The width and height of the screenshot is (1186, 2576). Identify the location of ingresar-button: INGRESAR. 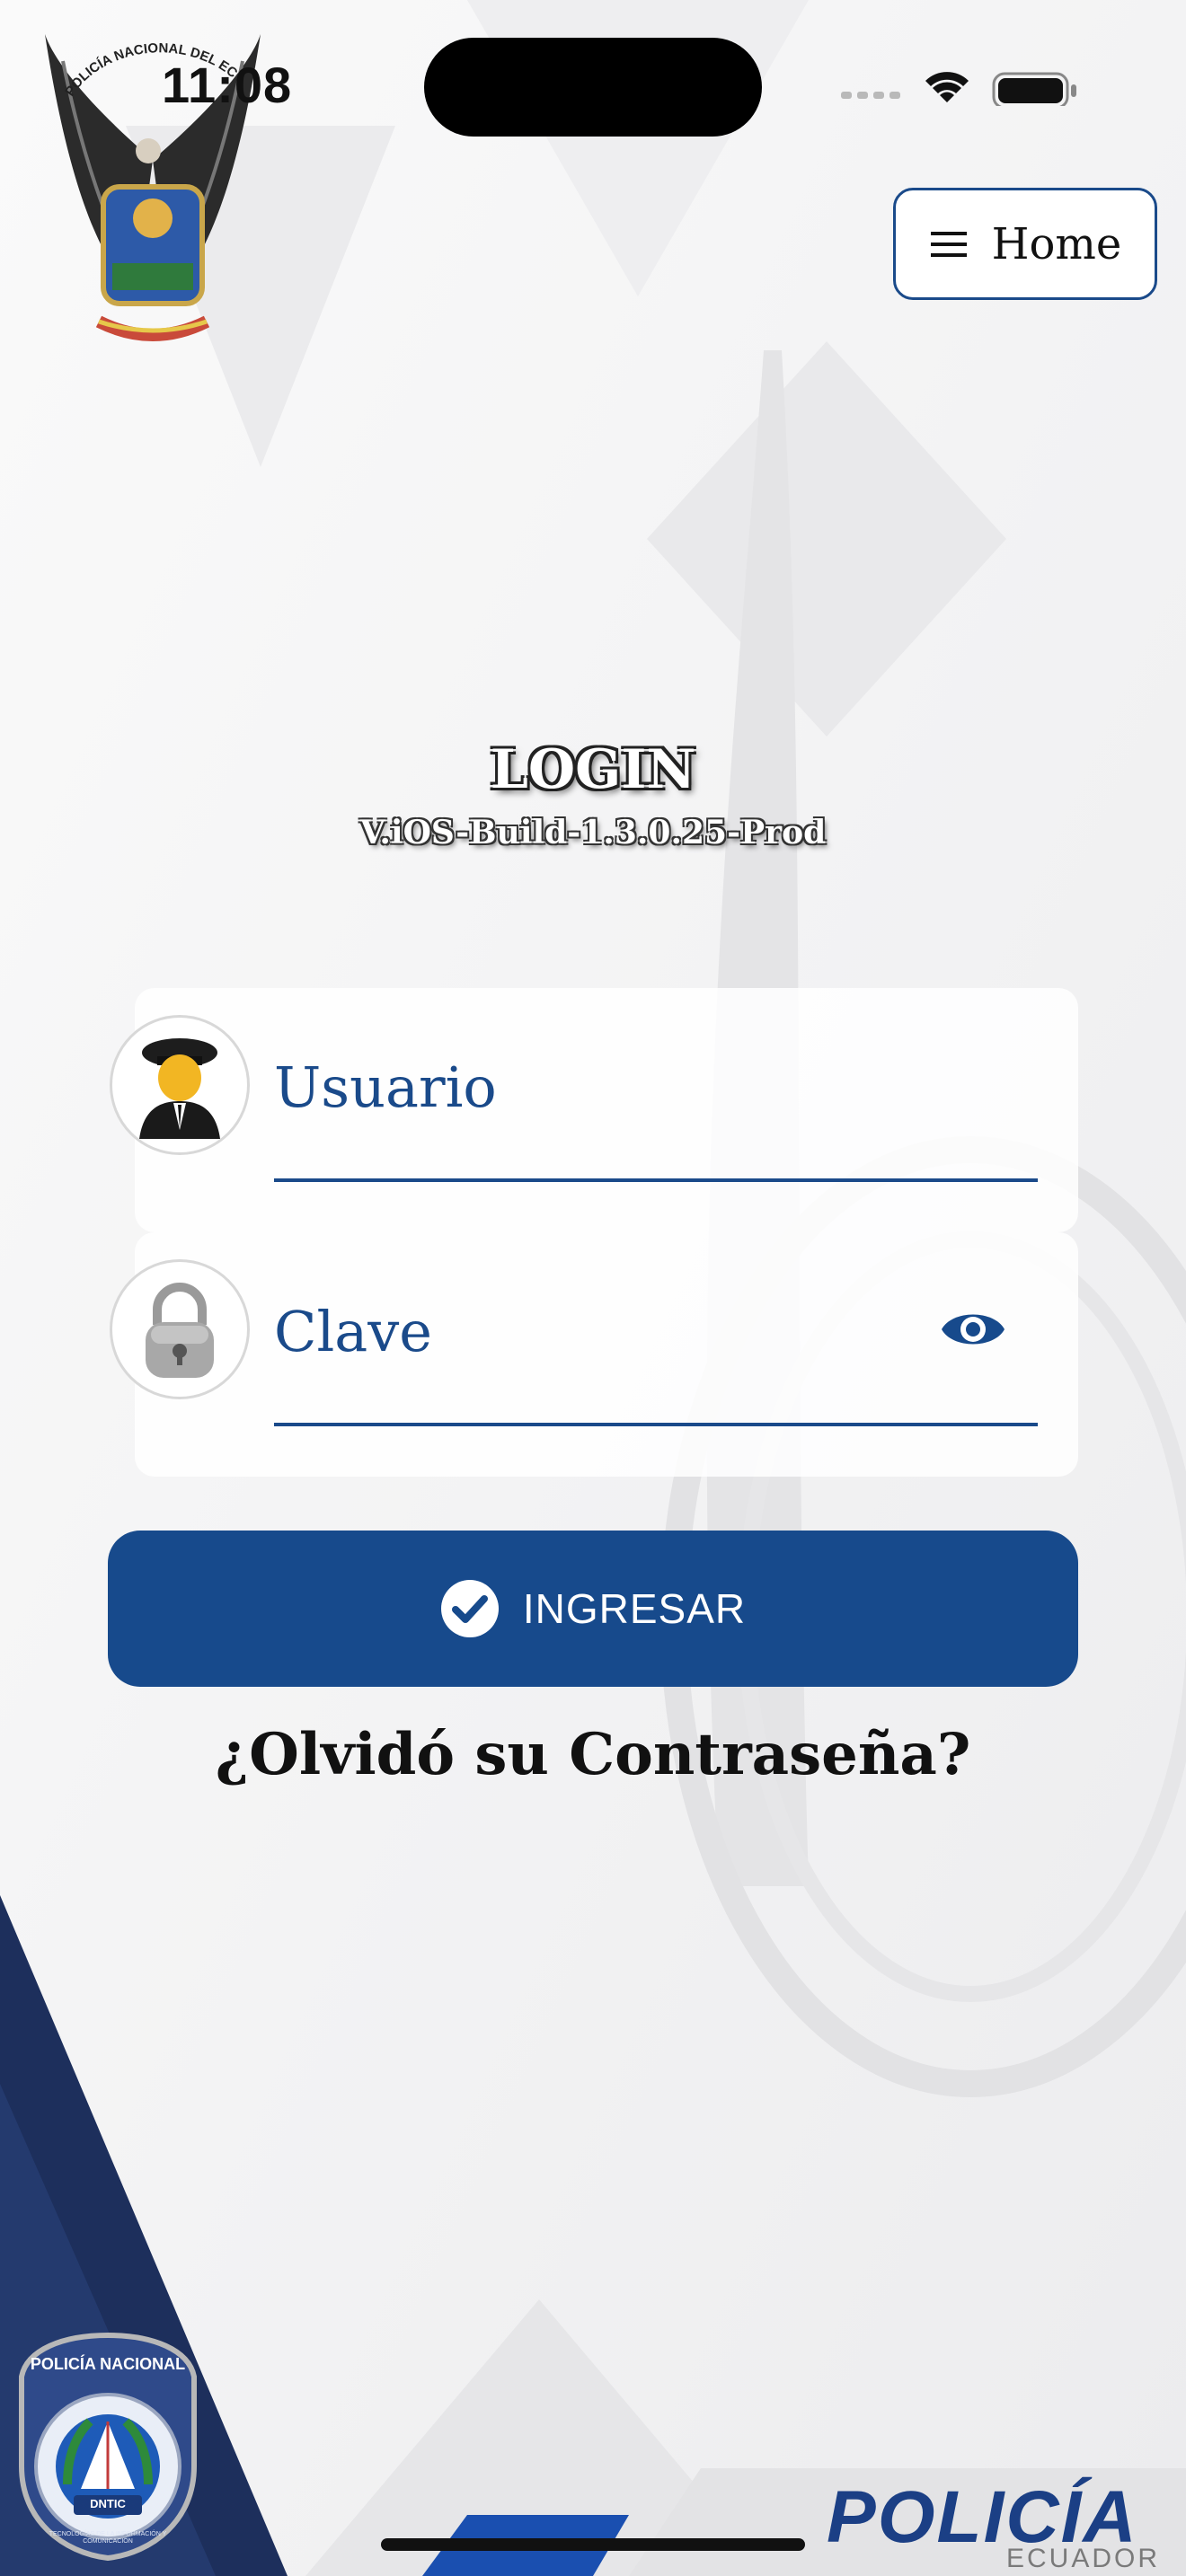
(593, 1609).